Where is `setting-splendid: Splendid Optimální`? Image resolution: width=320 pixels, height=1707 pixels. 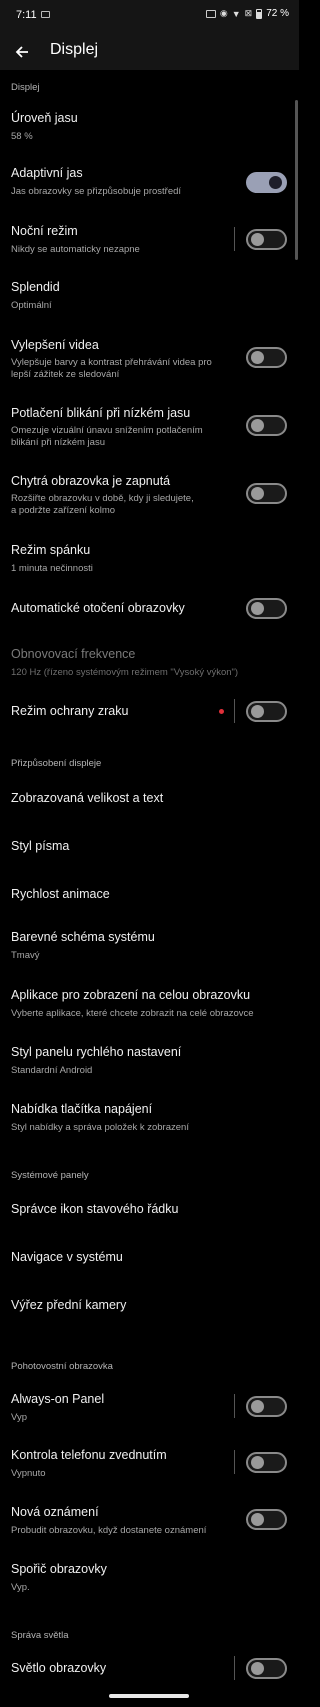
setting-splendid: Splendid Optimální is located at coordinates (149, 294).